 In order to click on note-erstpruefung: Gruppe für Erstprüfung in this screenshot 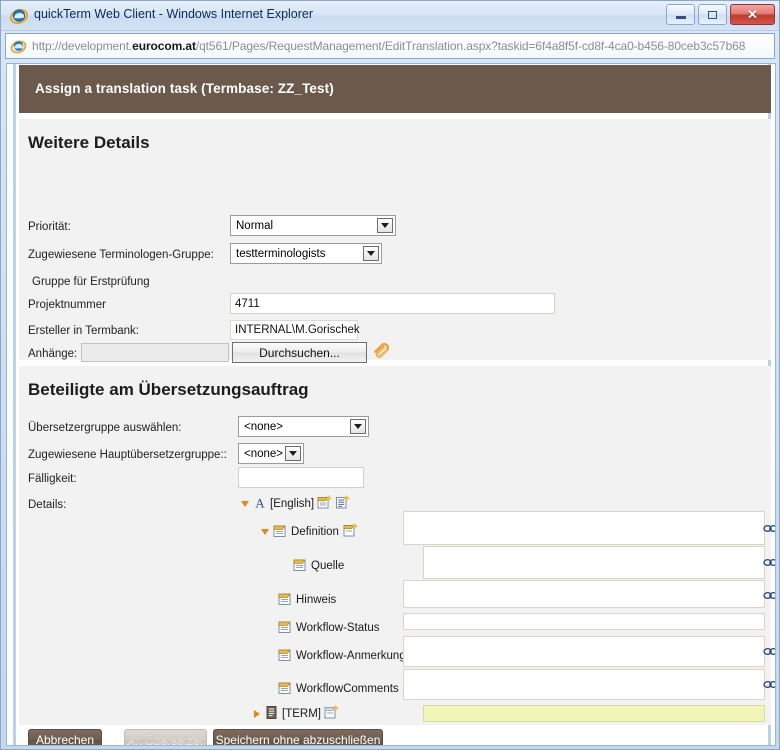, I will do `click(91, 282)`.